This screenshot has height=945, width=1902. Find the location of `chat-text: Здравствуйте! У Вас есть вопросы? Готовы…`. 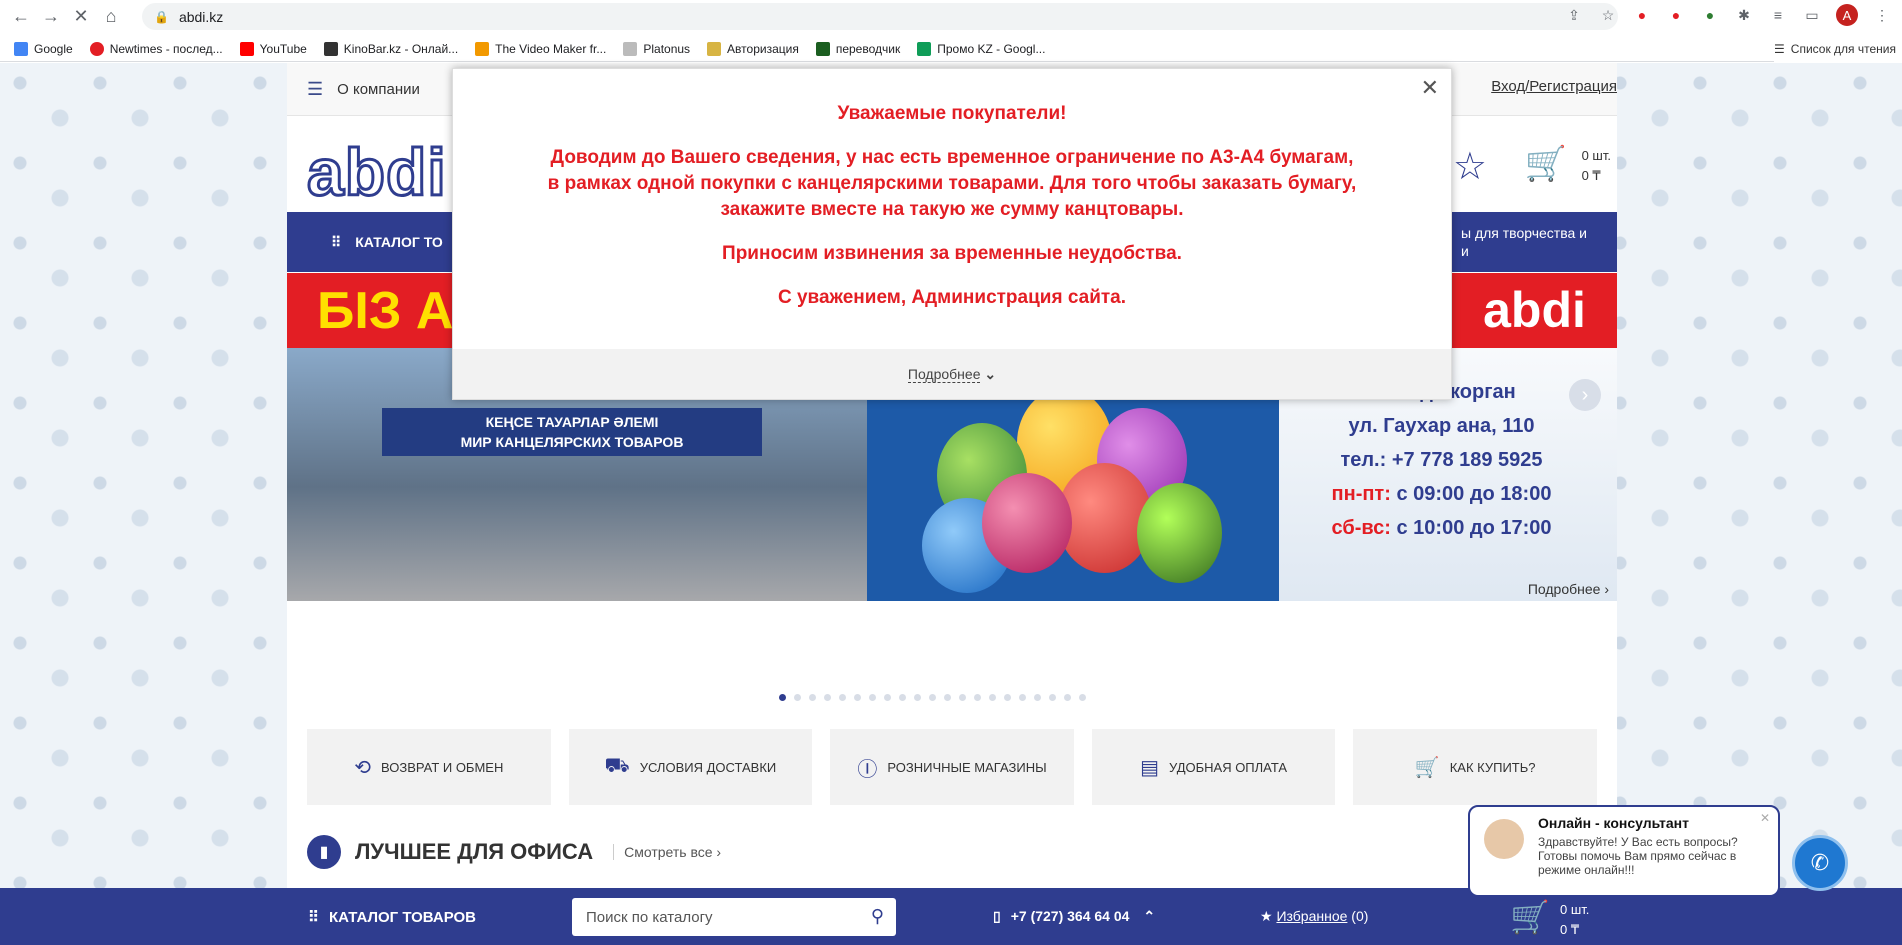

chat-text: Здравствуйте! У Вас есть вопросы? Готовы… is located at coordinates (1638, 856).